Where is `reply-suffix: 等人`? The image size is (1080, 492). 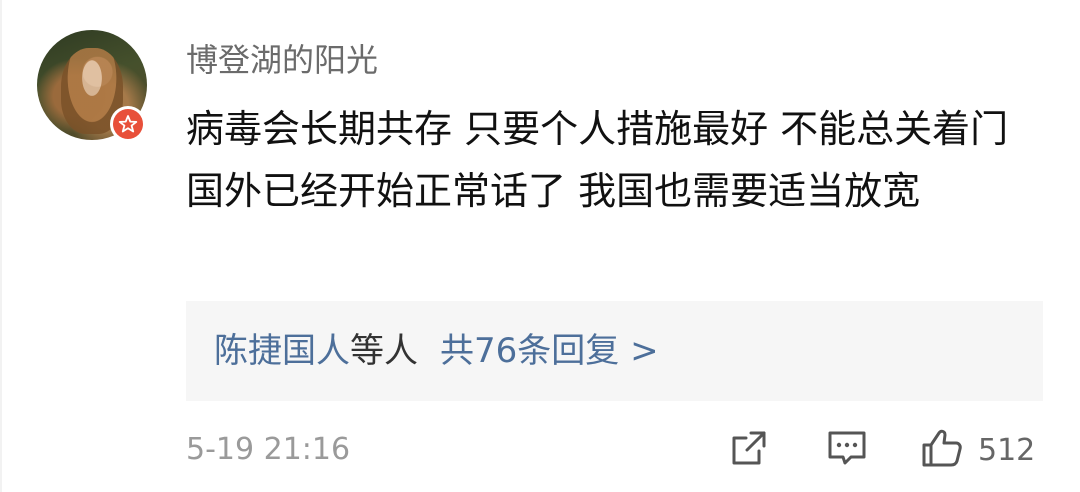
reply-suffix: 等人 is located at coordinates (384, 351).